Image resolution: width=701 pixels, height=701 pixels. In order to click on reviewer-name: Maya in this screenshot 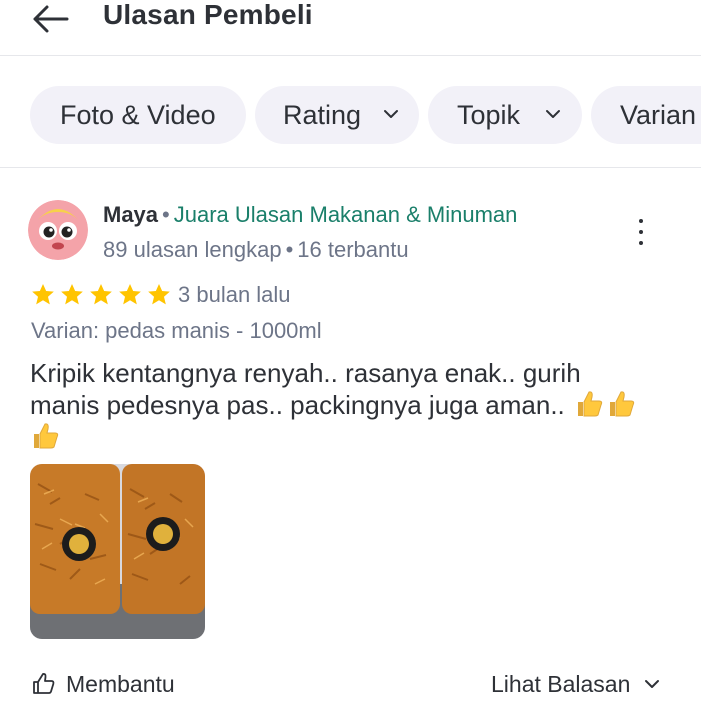, I will do `click(130, 214)`.